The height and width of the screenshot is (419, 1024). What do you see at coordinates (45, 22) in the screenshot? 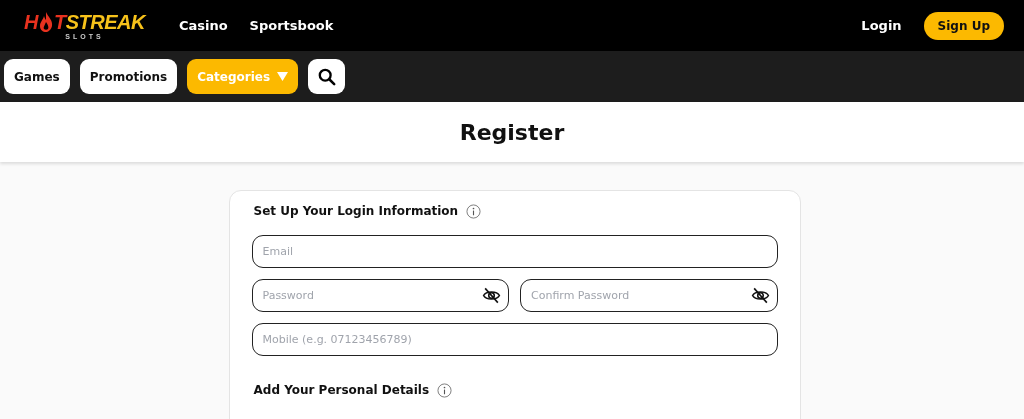
I see `flame-icon` at bounding box center [45, 22].